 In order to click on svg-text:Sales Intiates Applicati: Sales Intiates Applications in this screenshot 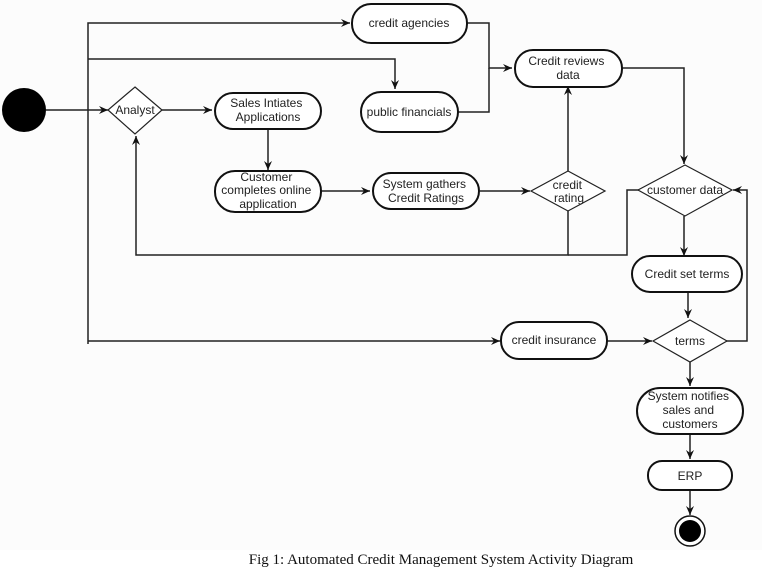, I will do `click(267, 110)`.